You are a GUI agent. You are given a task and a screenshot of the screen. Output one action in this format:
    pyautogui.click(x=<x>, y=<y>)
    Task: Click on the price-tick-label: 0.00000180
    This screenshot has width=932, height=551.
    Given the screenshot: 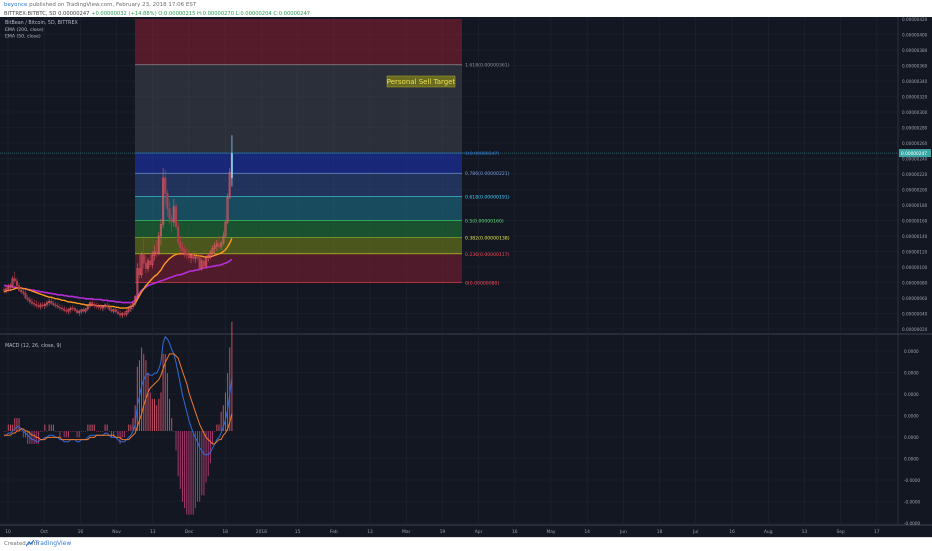 What is the action you would take?
    pyautogui.click(x=915, y=205)
    